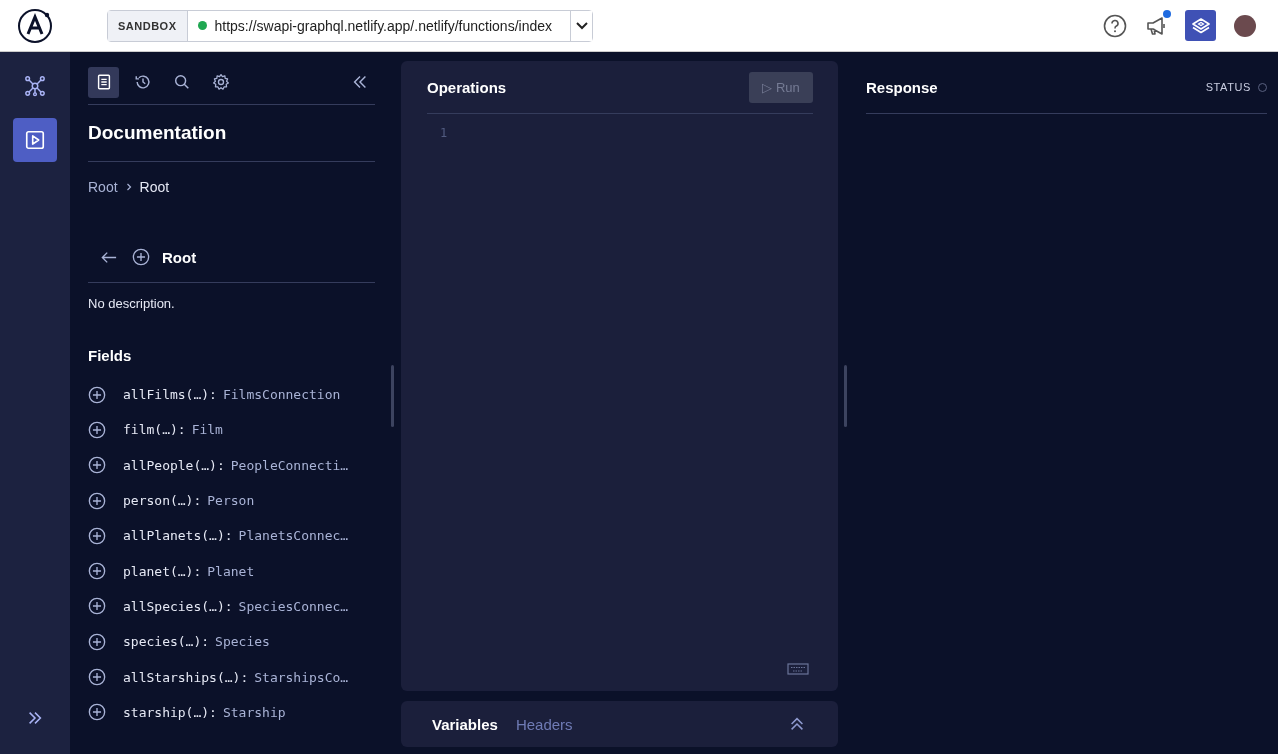 The height and width of the screenshot is (754, 1278). What do you see at coordinates (103, 82) in the screenshot?
I see `docs-tab` at bounding box center [103, 82].